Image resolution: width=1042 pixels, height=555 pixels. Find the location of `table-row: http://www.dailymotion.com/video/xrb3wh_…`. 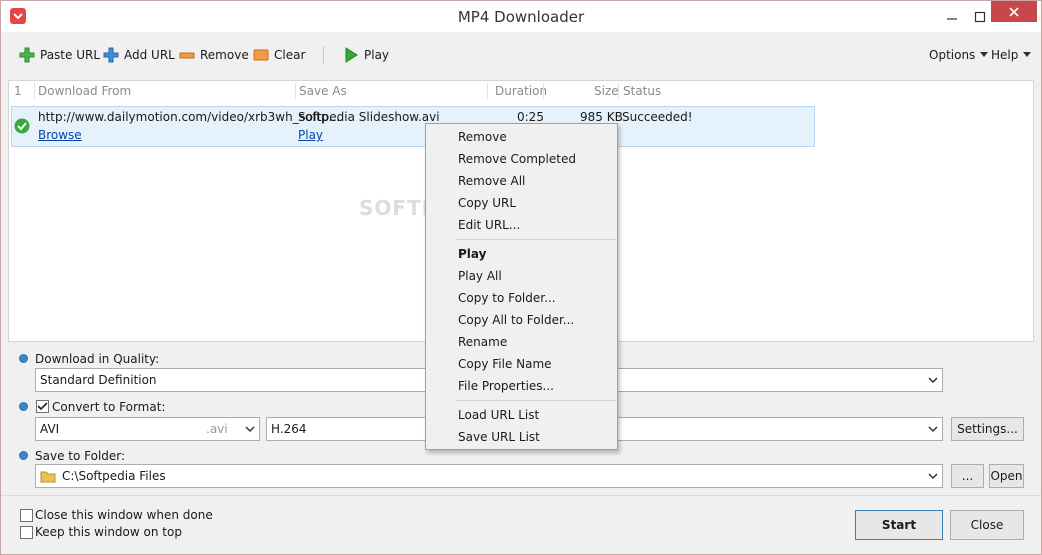

table-row: http://www.dailymotion.com/video/xrb3wh_… is located at coordinates (413, 126).